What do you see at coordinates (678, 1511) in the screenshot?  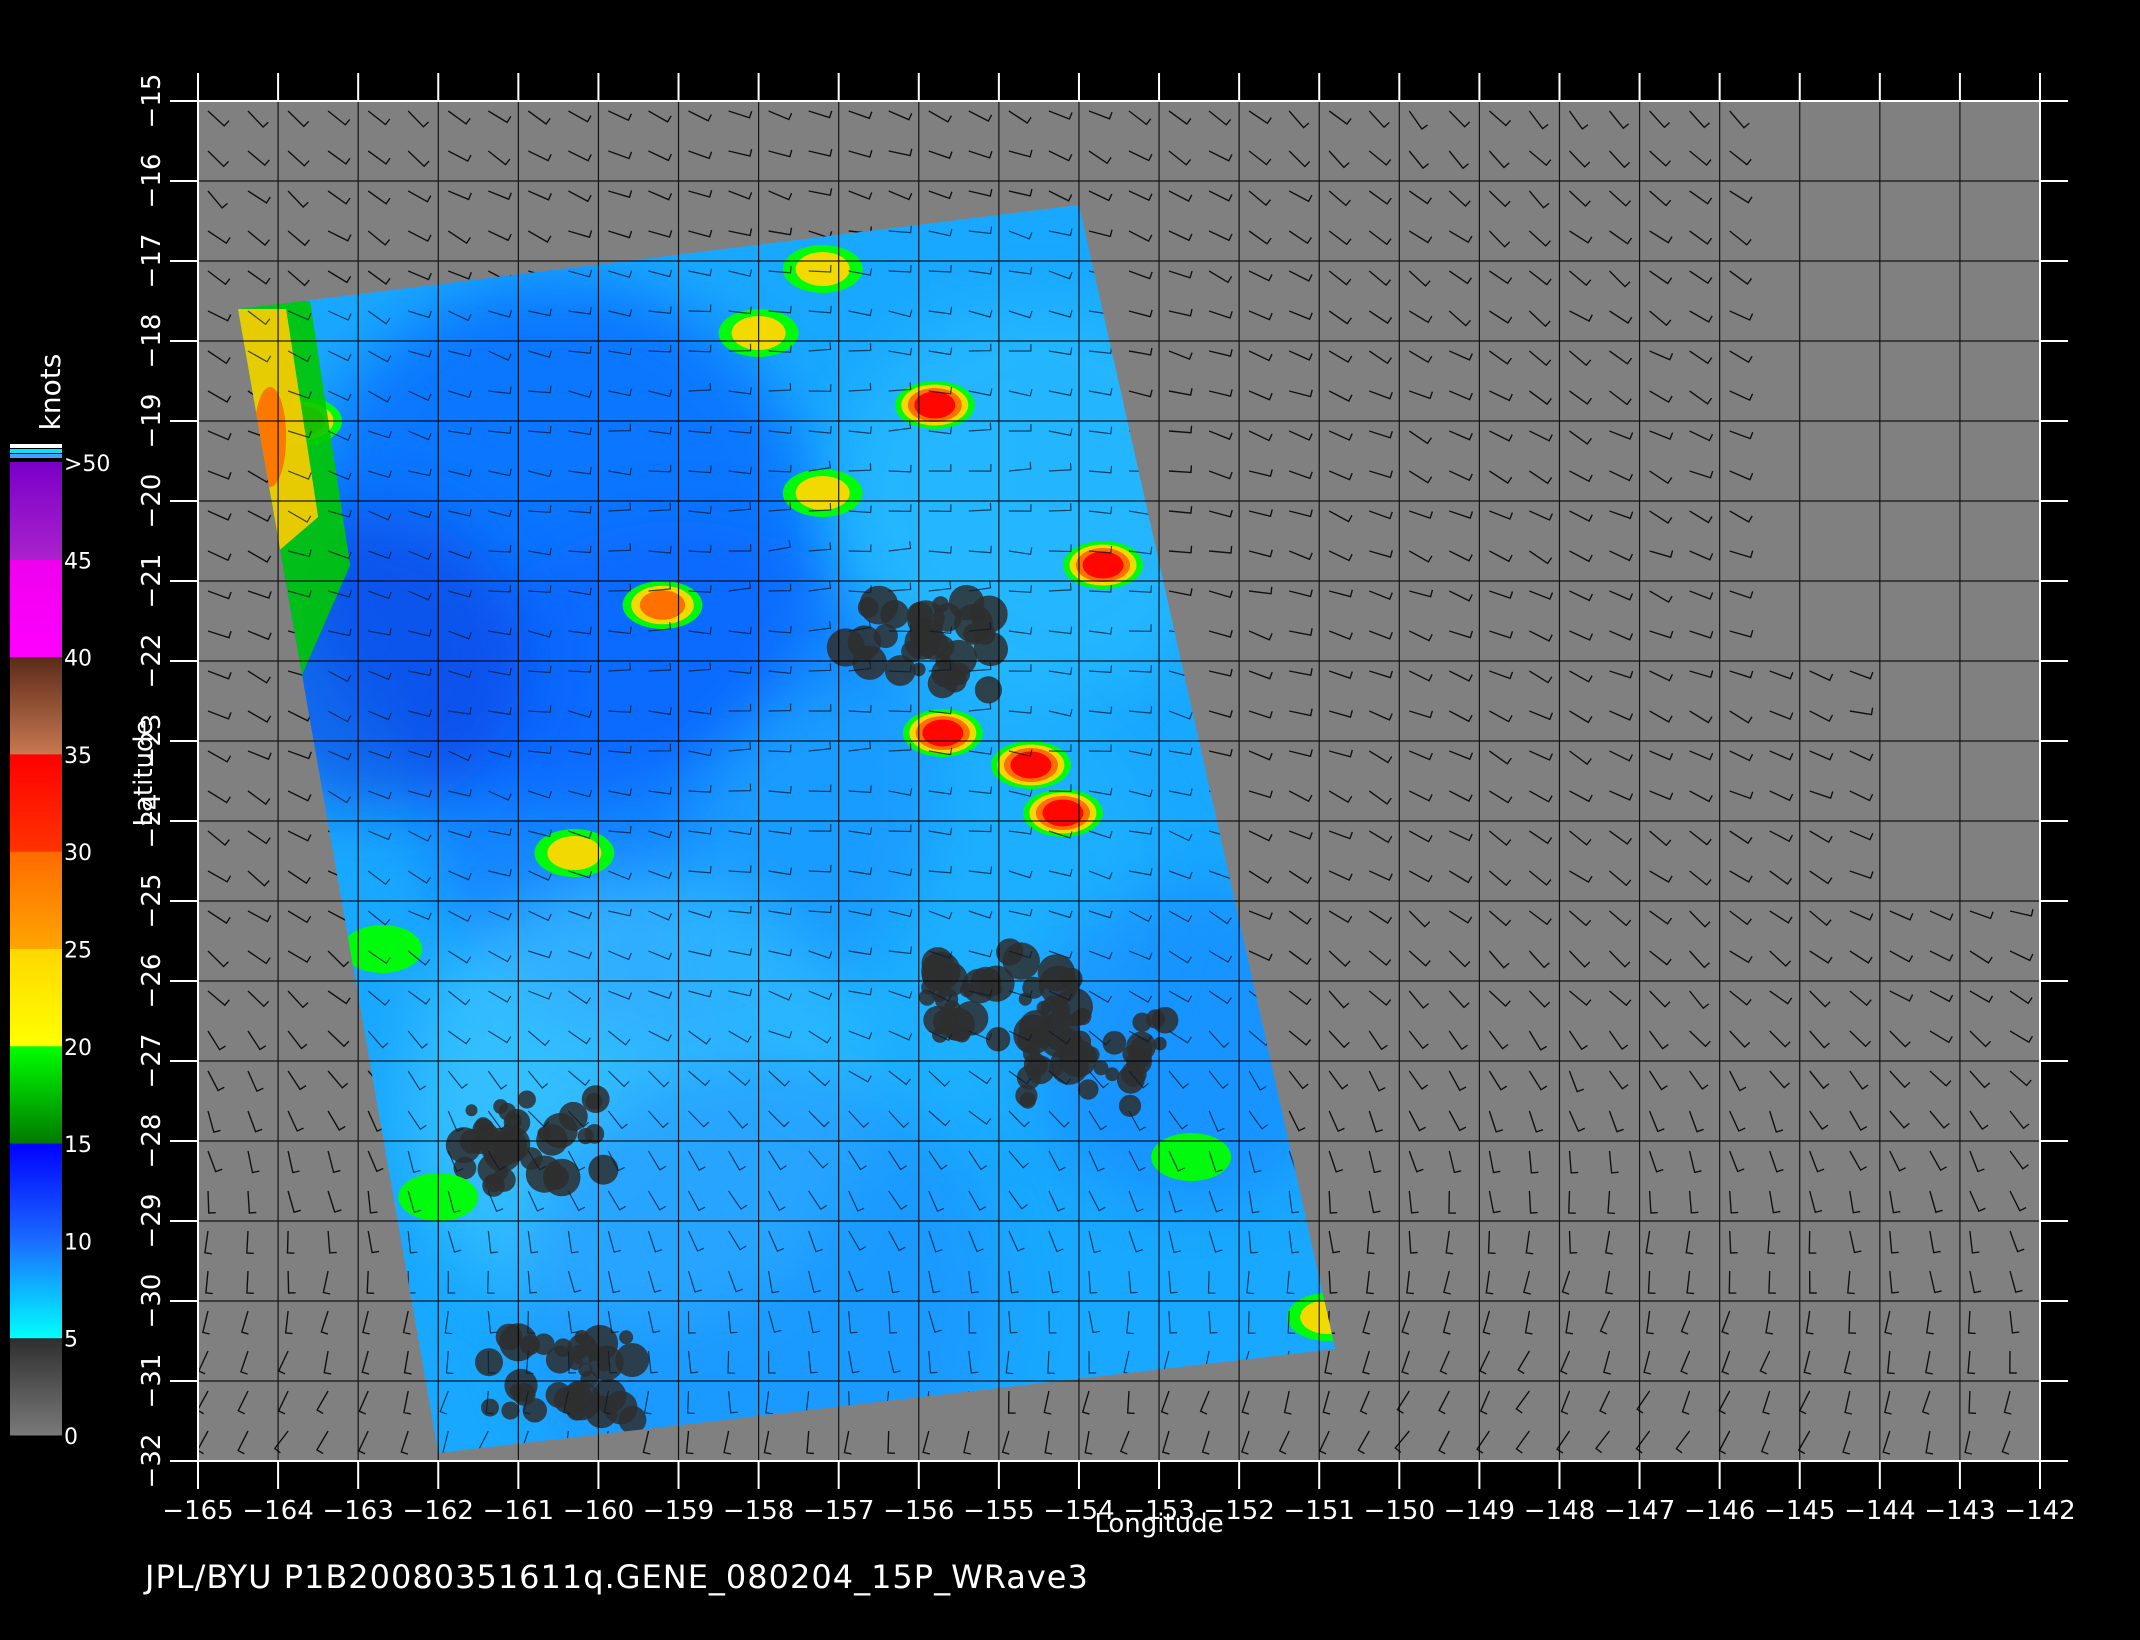 I see `lon-tick-label: −159` at bounding box center [678, 1511].